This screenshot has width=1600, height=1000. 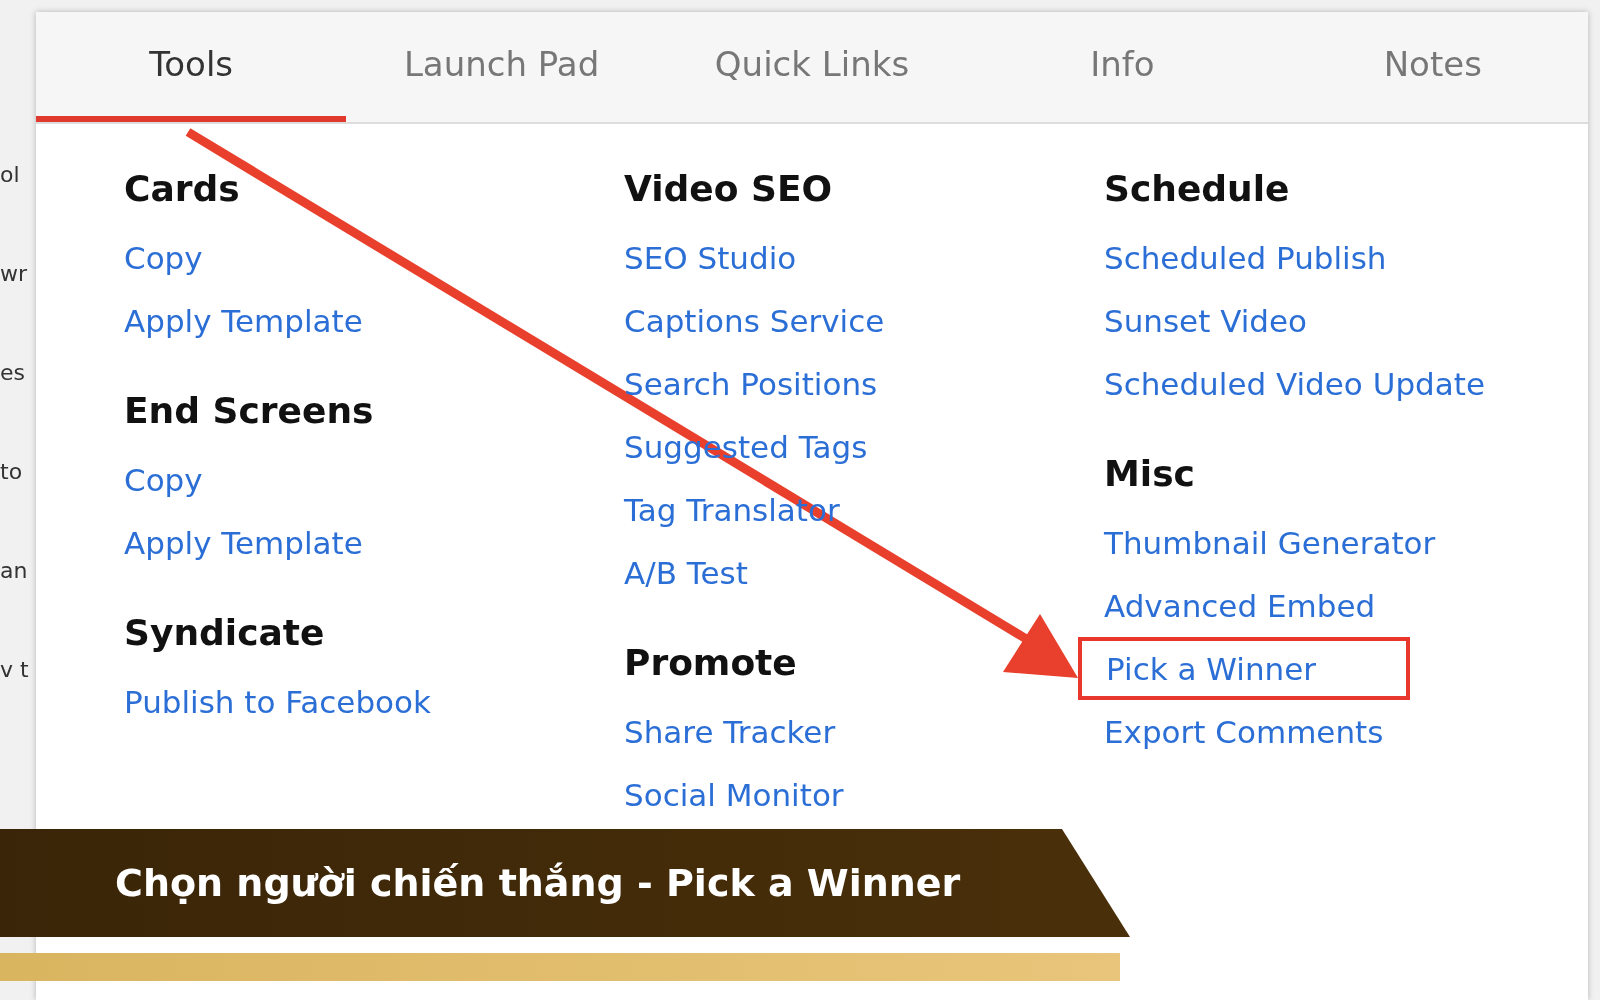 What do you see at coordinates (1270, 542) in the screenshot?
I see `menu-link: Thumbnail Generator` at bounding box center [1270, 542].